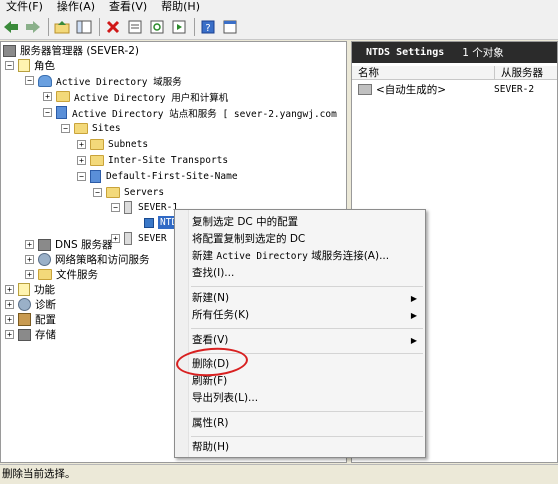  What do you see at coordinates (149, 222) in the screenshot?
I see `ntds-icon` at bounding box center [149, 222].